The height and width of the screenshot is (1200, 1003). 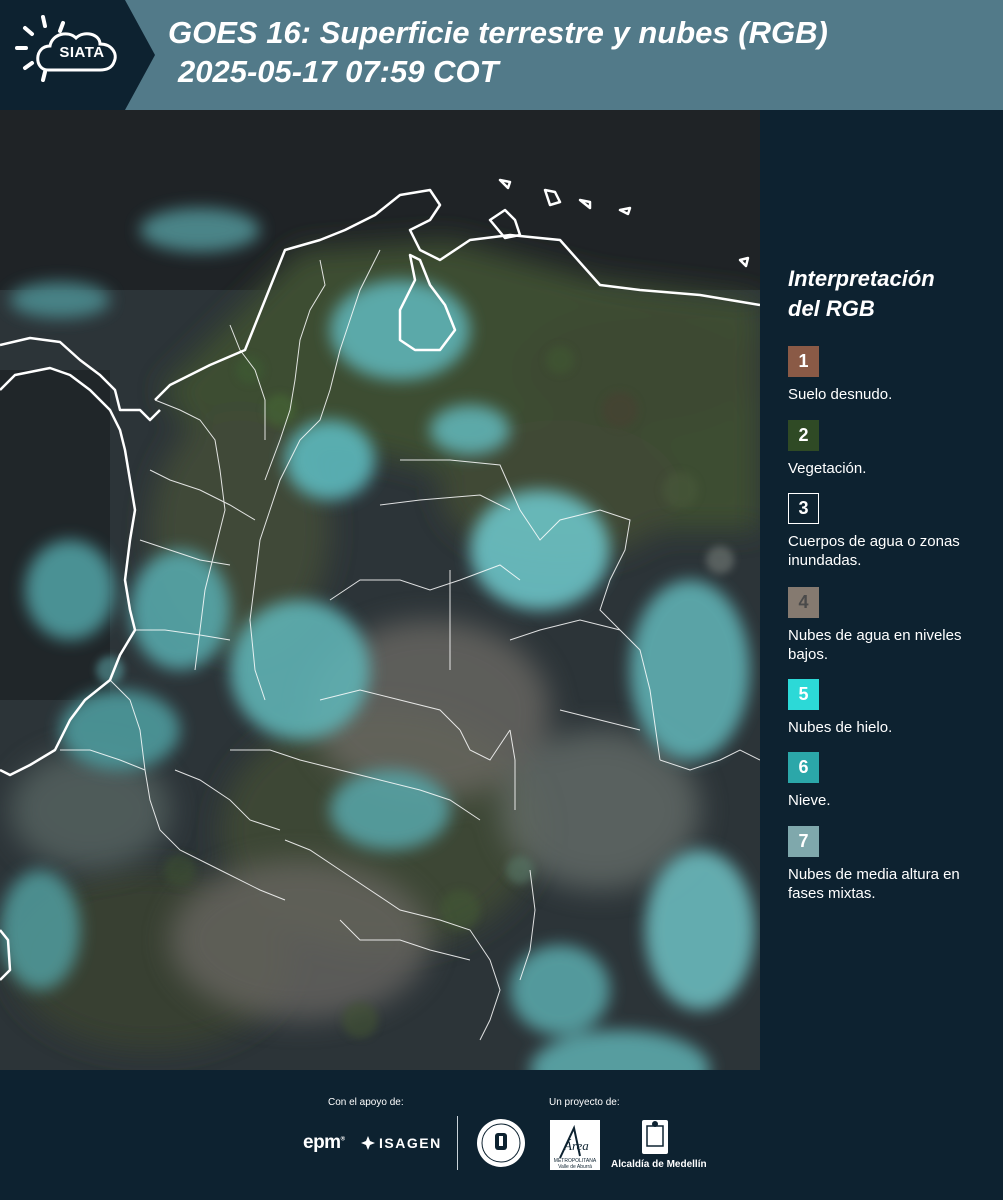 I want to click on legend-title-line2: del RGB, so click(x=831, y=308).